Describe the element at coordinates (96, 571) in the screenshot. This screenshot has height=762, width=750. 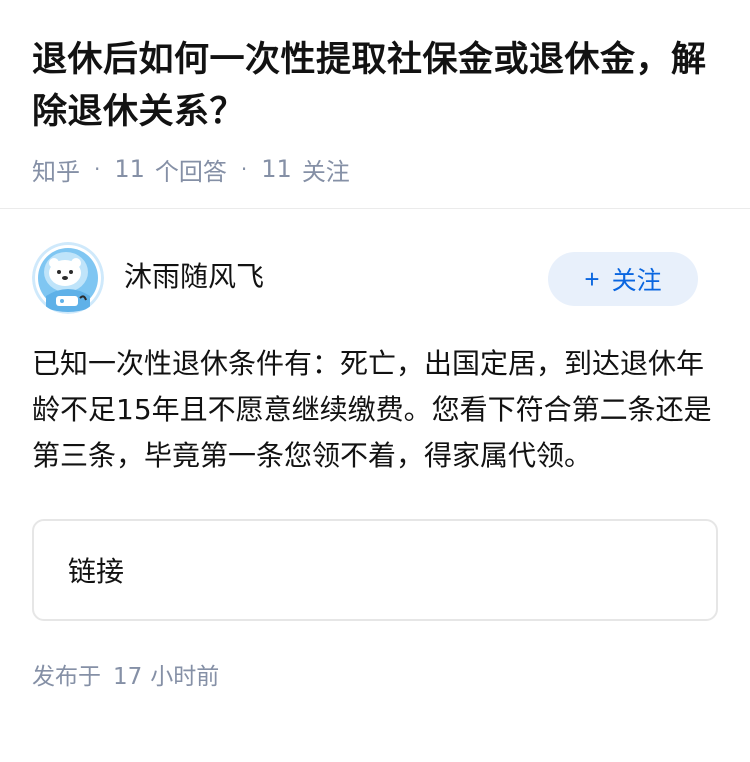
I see `link-card-label: 链接` at that location.